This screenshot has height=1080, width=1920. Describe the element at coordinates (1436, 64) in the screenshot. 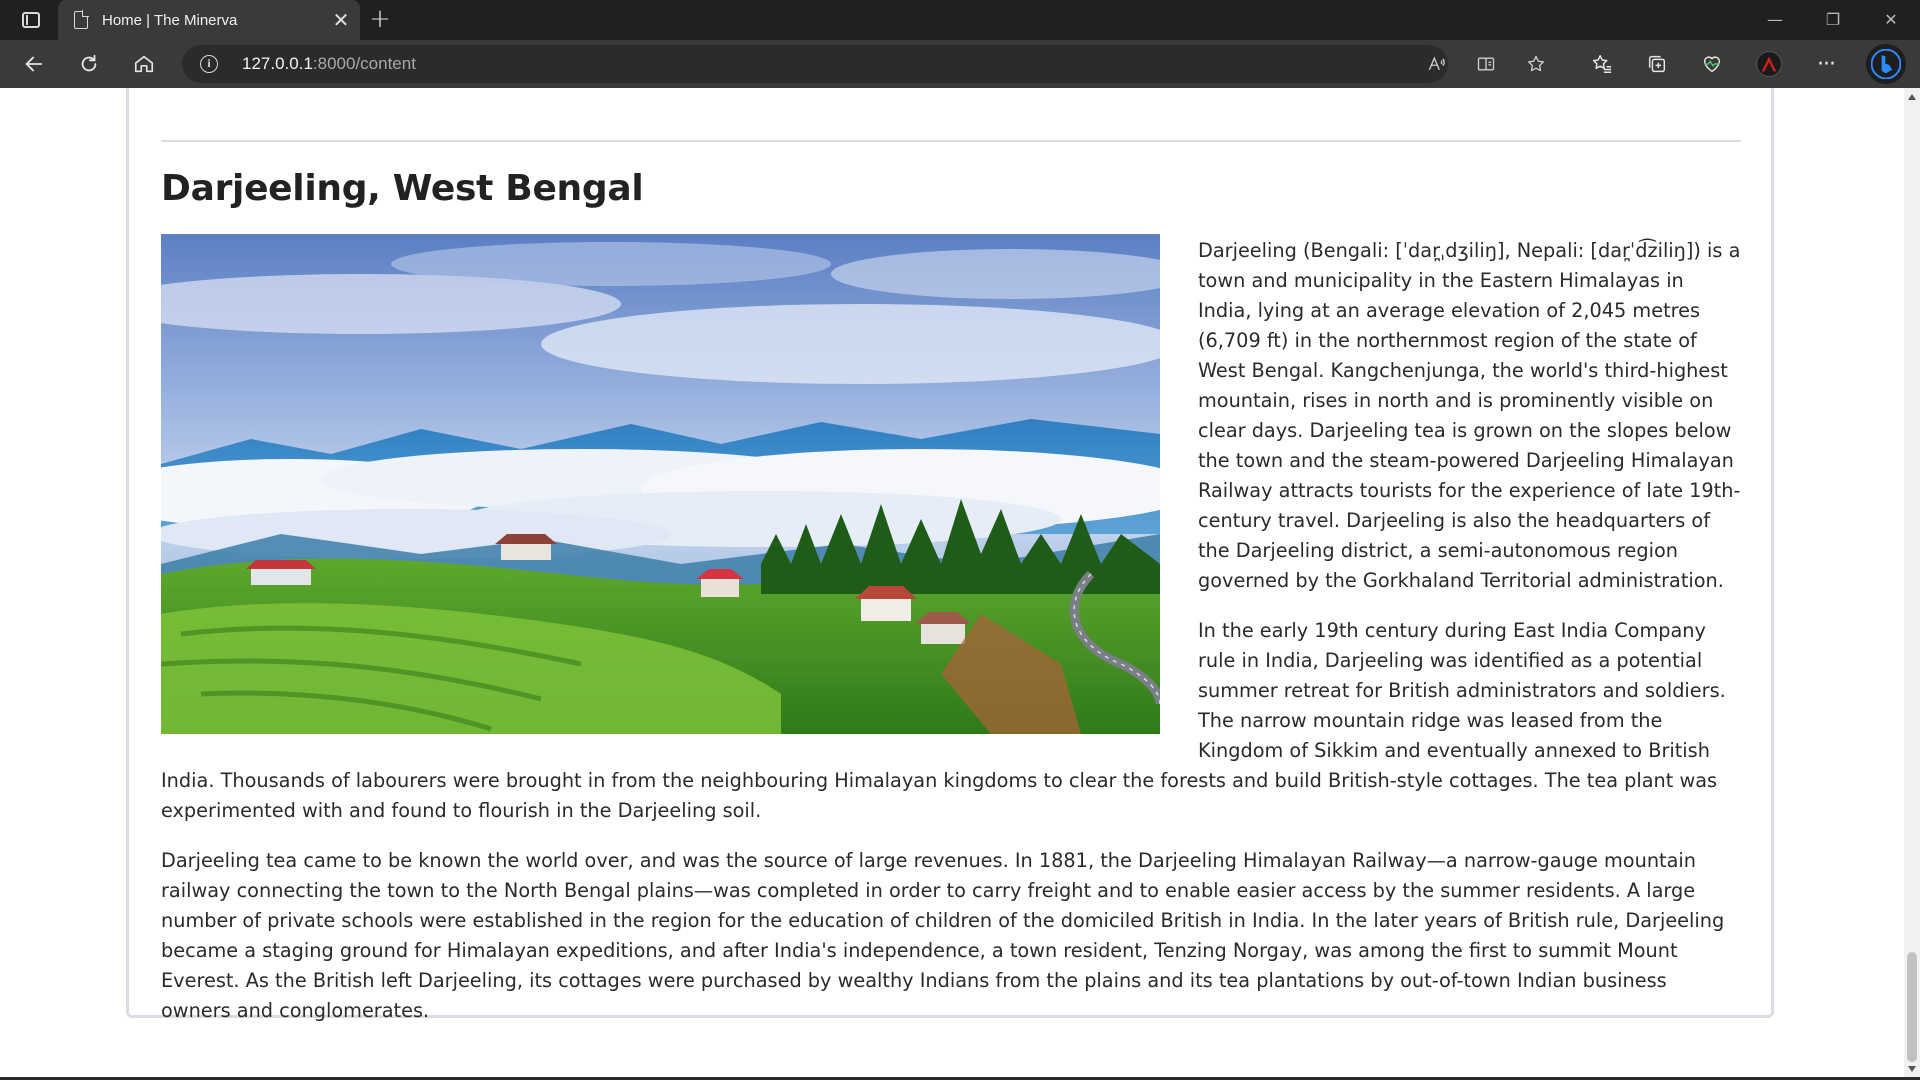

I see `read-aloud-icon` at that location.